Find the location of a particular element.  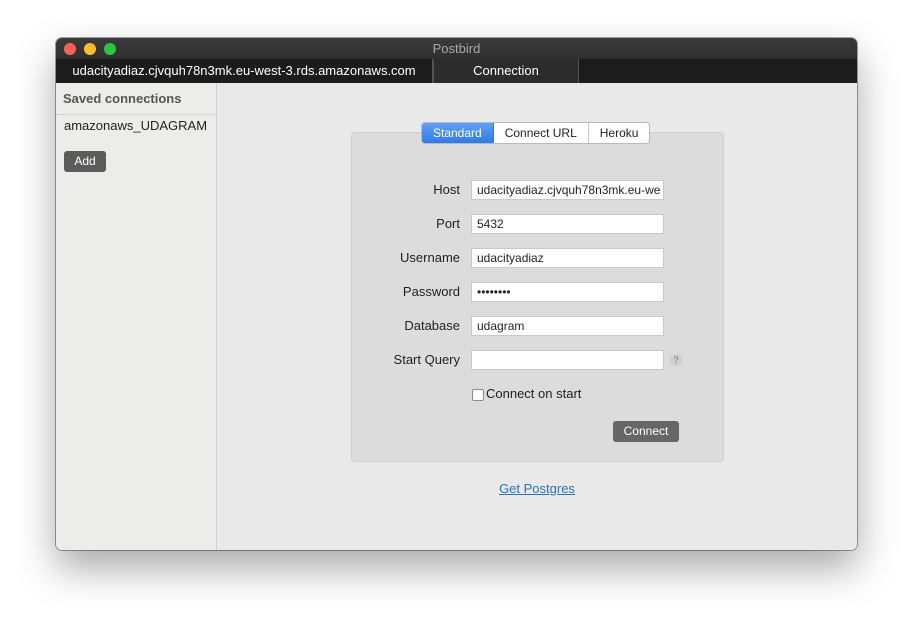

start-query-label: Start Query is located at coordinates (426, 359).